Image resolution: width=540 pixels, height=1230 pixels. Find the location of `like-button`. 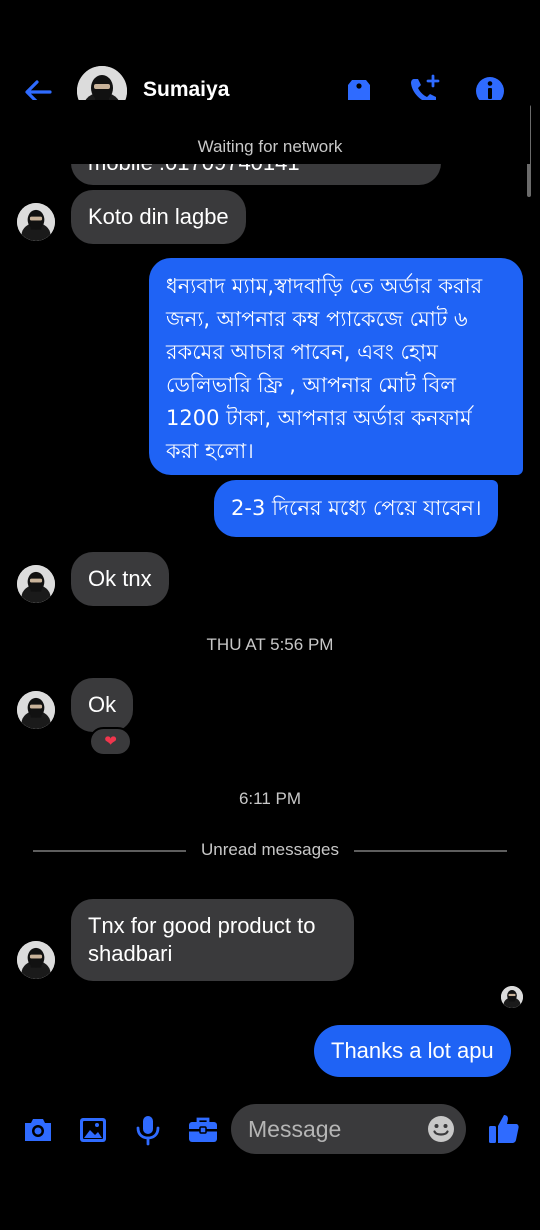

like-button is located at coordinates (503, 1128).